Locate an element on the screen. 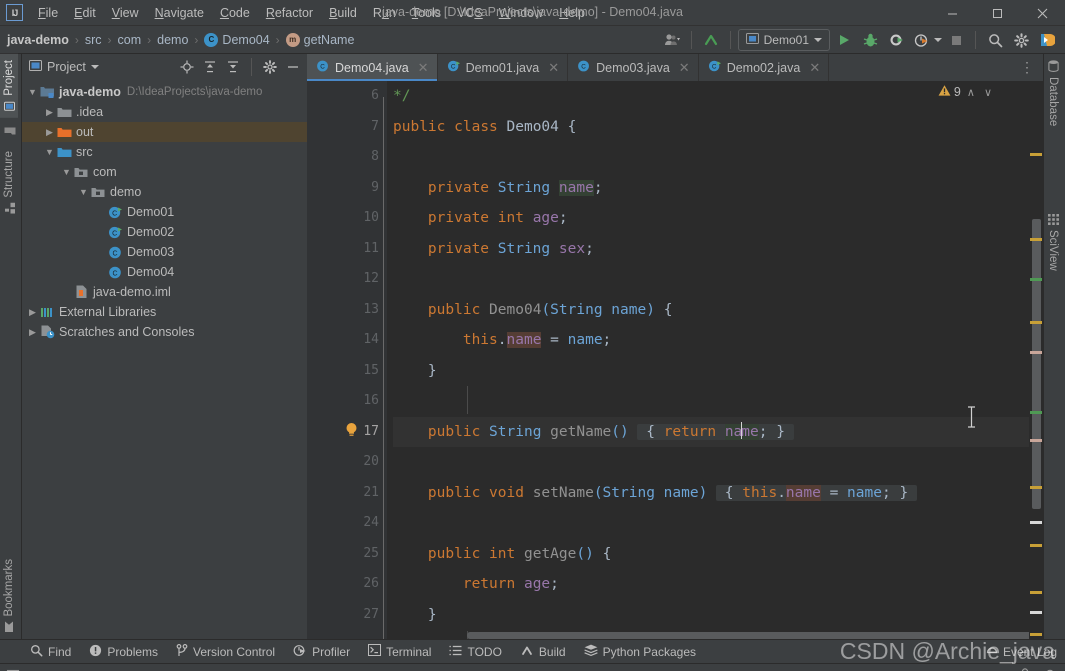 The height and width of the screenshot is (671, 1065). vcs-added-marker is located at coordinates (1036, 412).